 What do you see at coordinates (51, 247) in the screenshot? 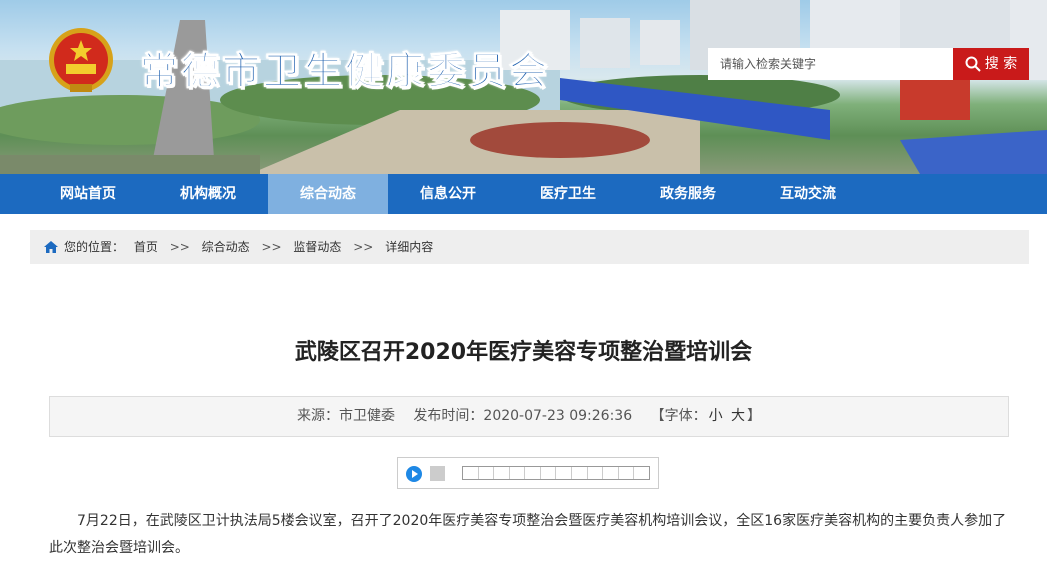
I see `home-icon` at bounding box center [51, 247].